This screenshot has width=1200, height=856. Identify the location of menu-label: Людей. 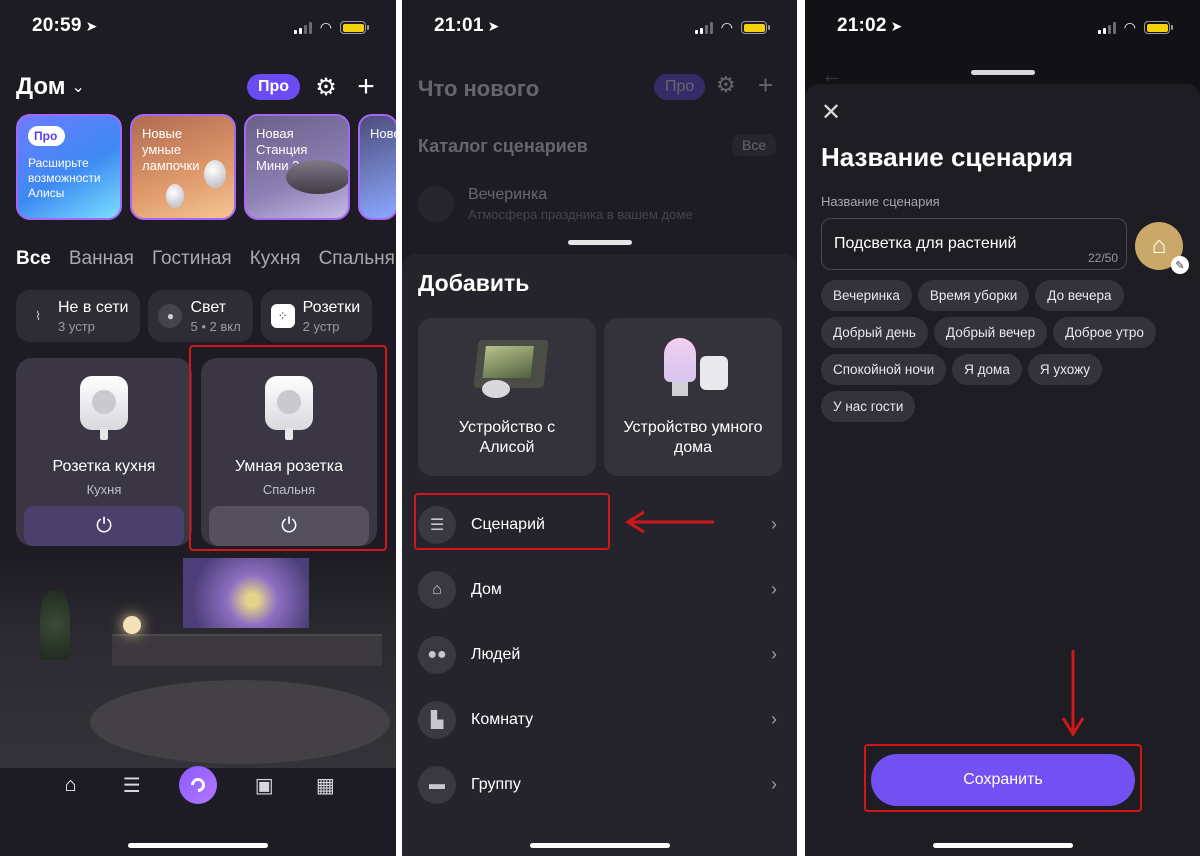
(496, 654).